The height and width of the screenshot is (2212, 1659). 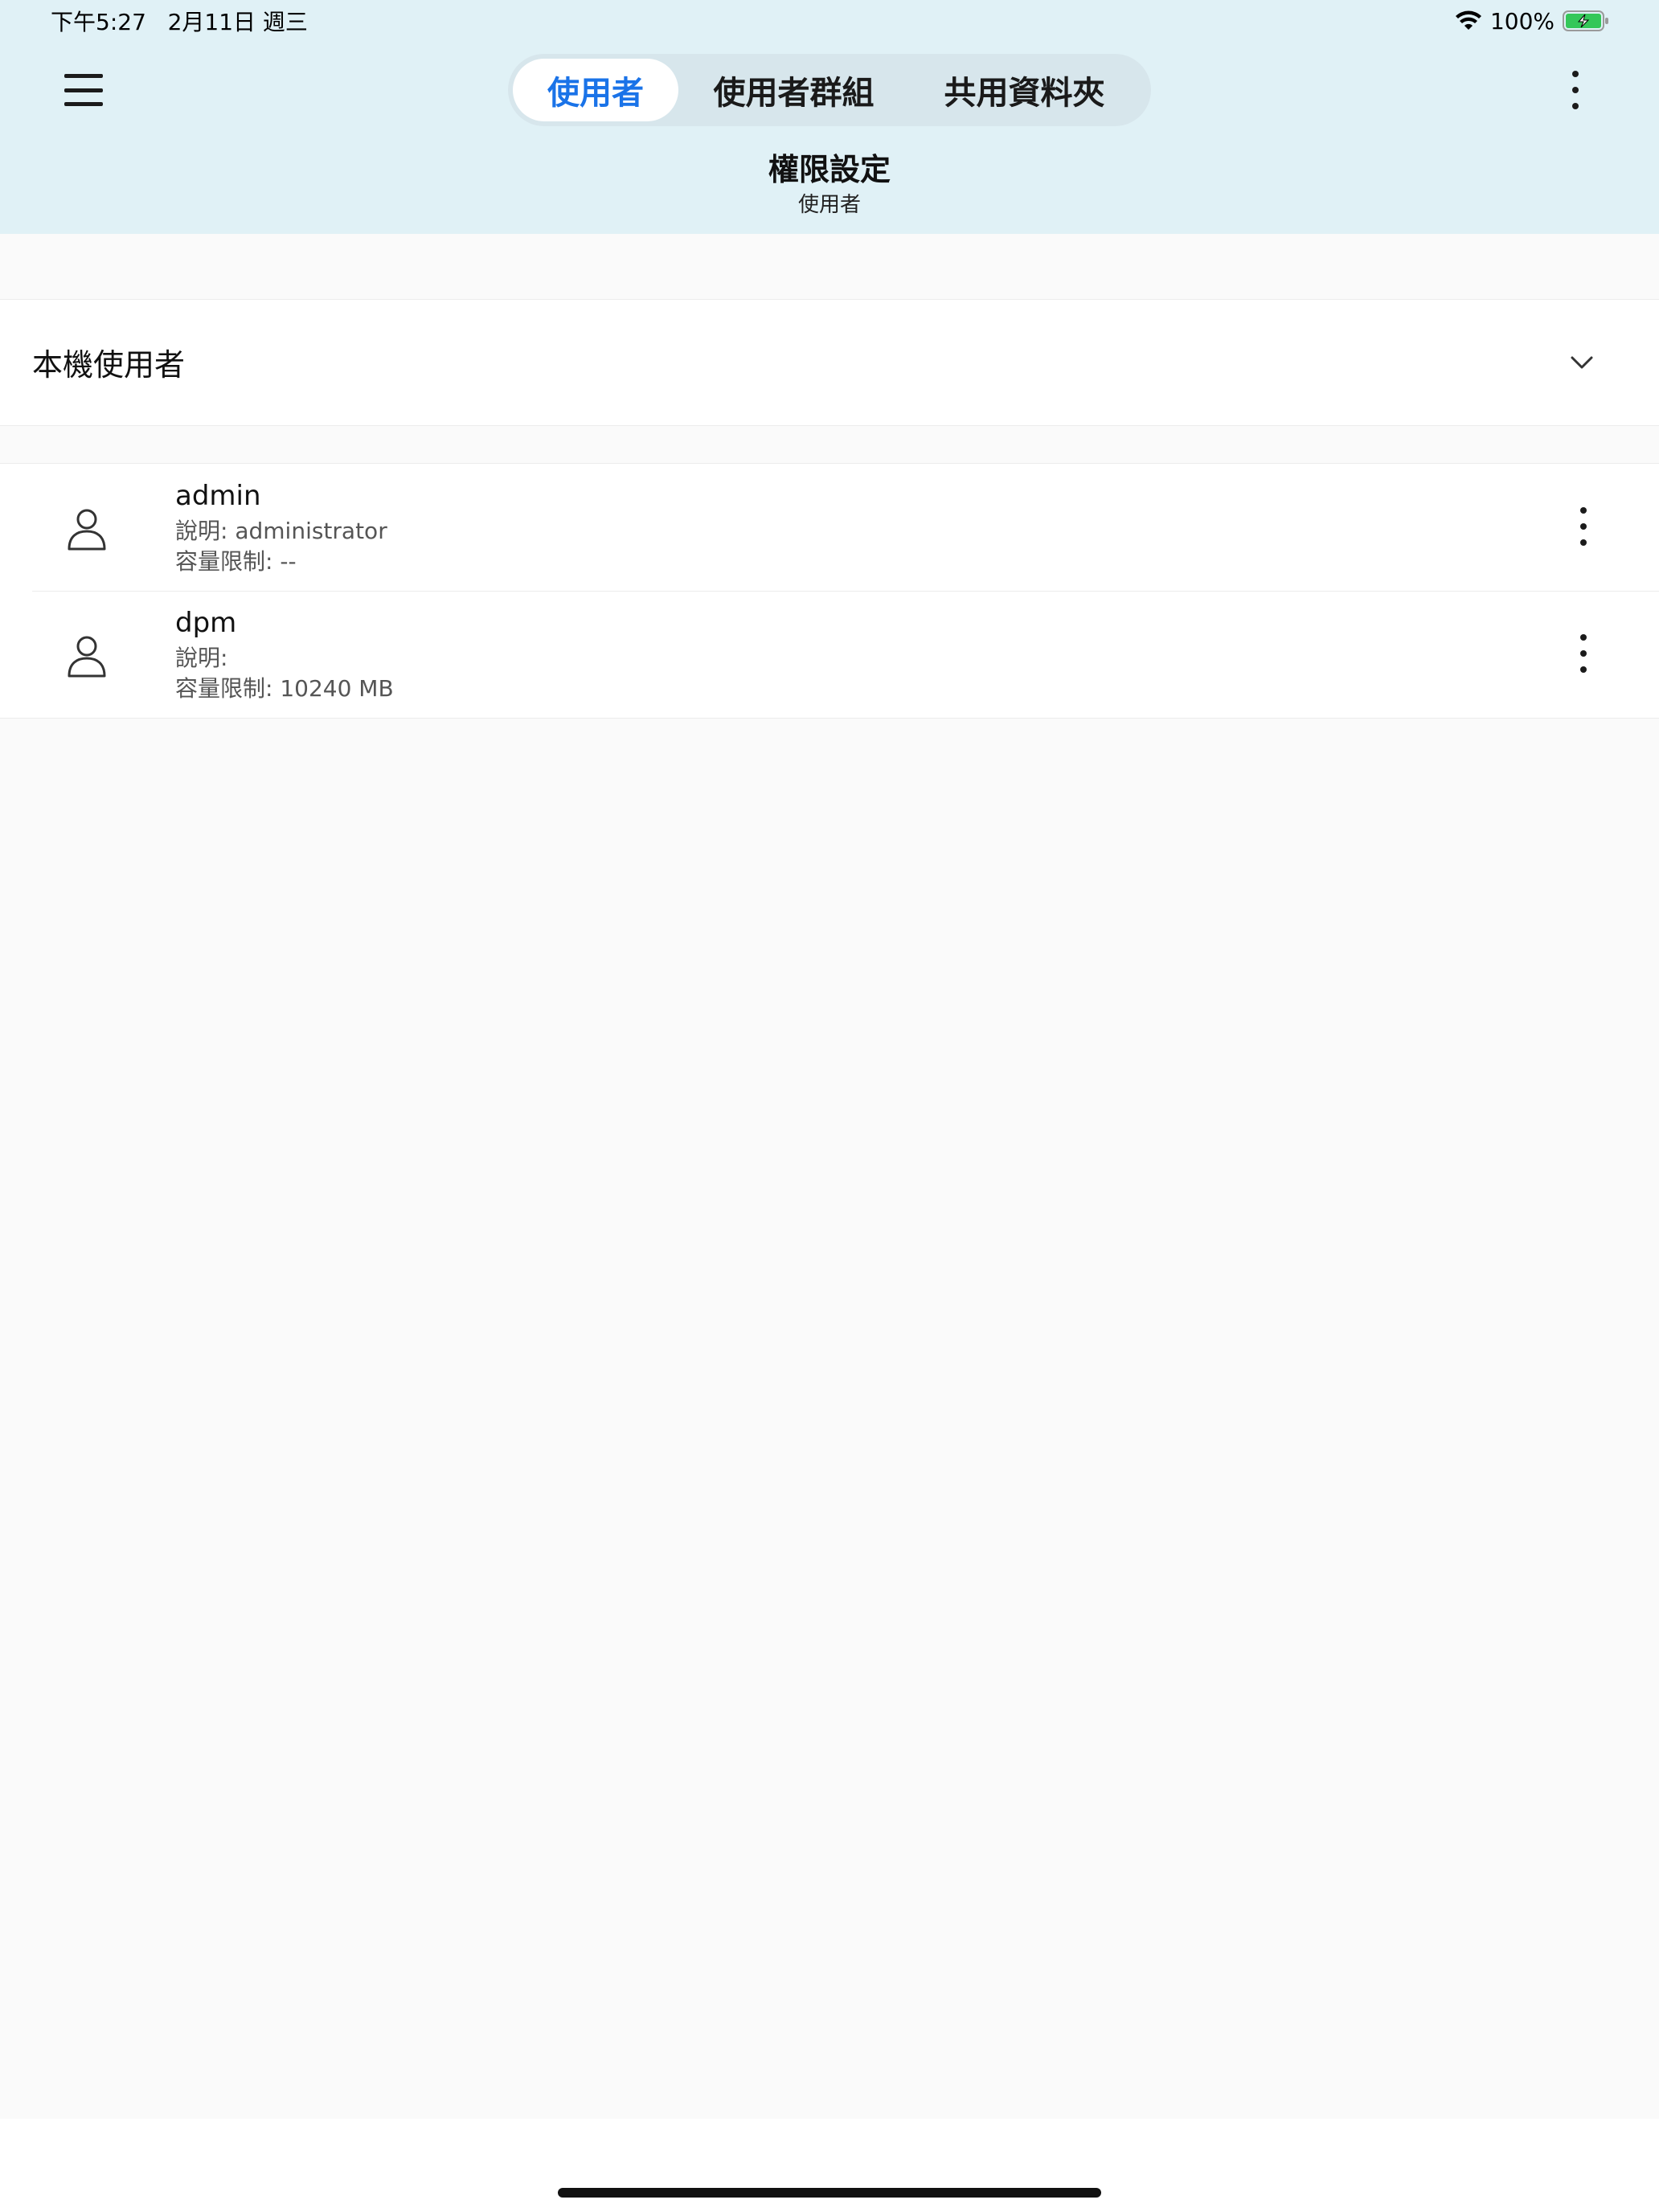 I want to click on menu-icon, so click(x=83, y=90).